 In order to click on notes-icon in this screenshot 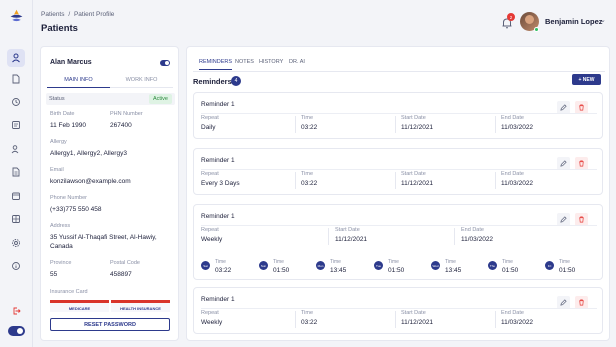, I will do `click(16, 125)`.